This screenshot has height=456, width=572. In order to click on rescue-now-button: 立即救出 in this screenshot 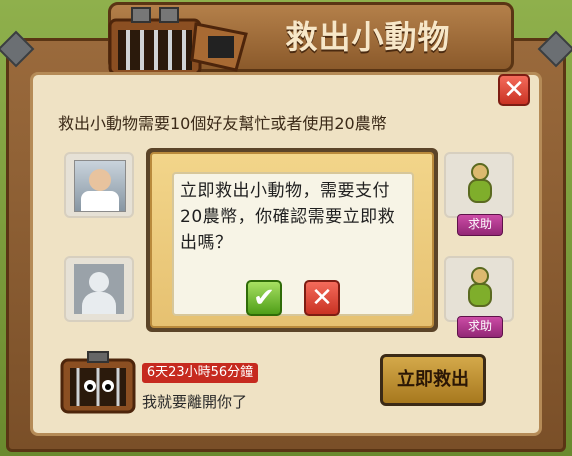, I will do `click(433, 380)`.